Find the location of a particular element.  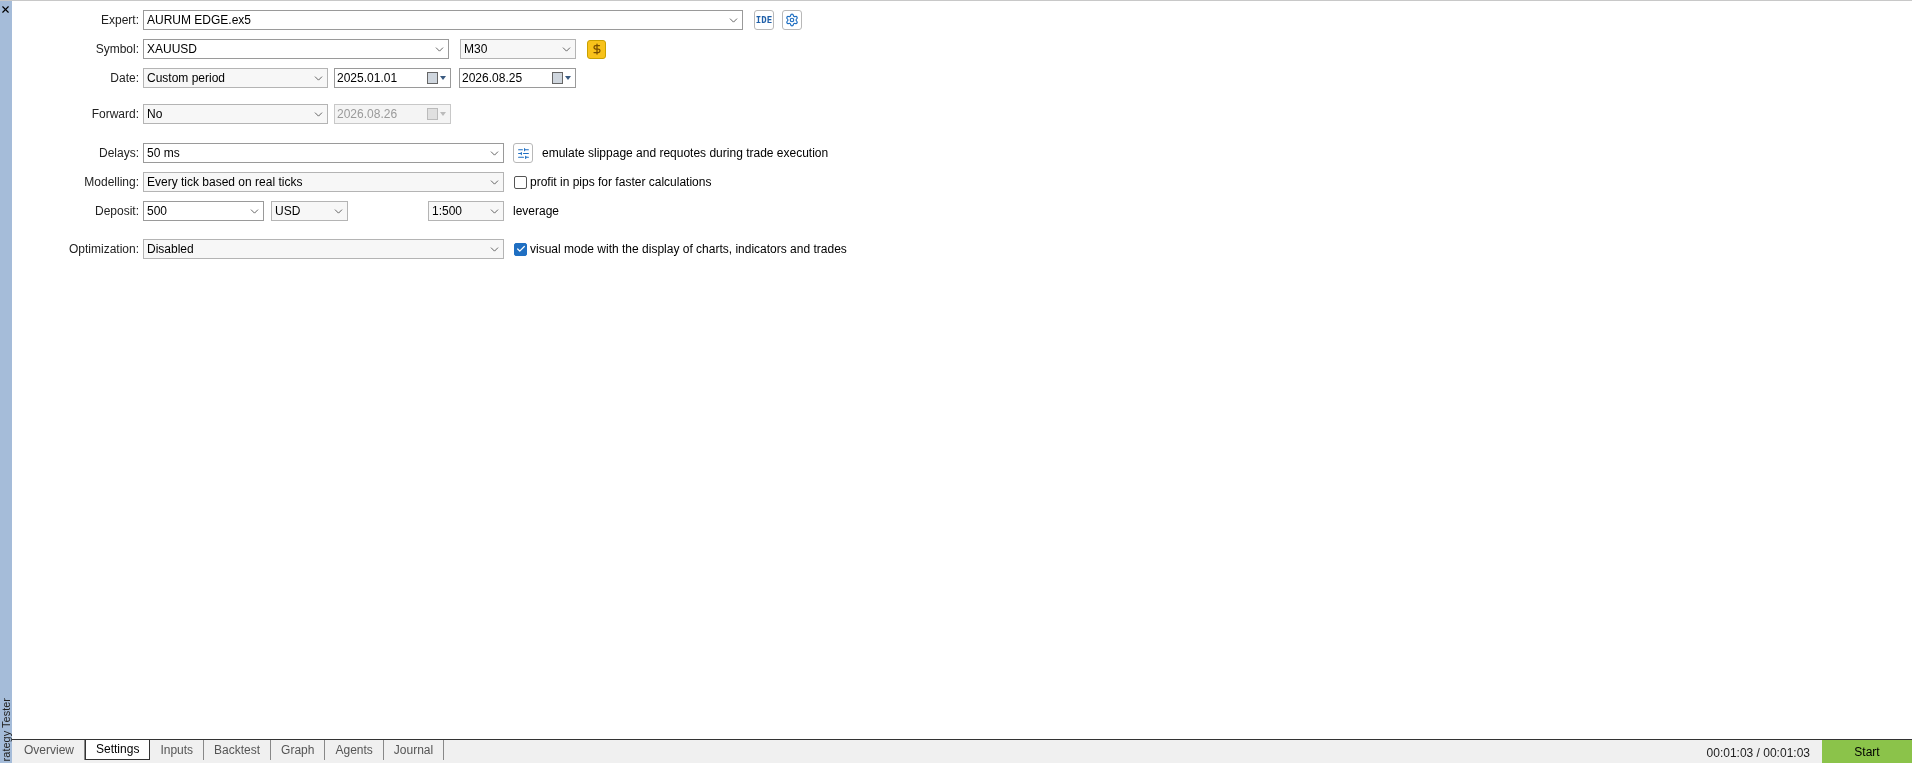

elapsed-time: 00:01:03 / 00:01:03 is located at coordinates (1758, 753).